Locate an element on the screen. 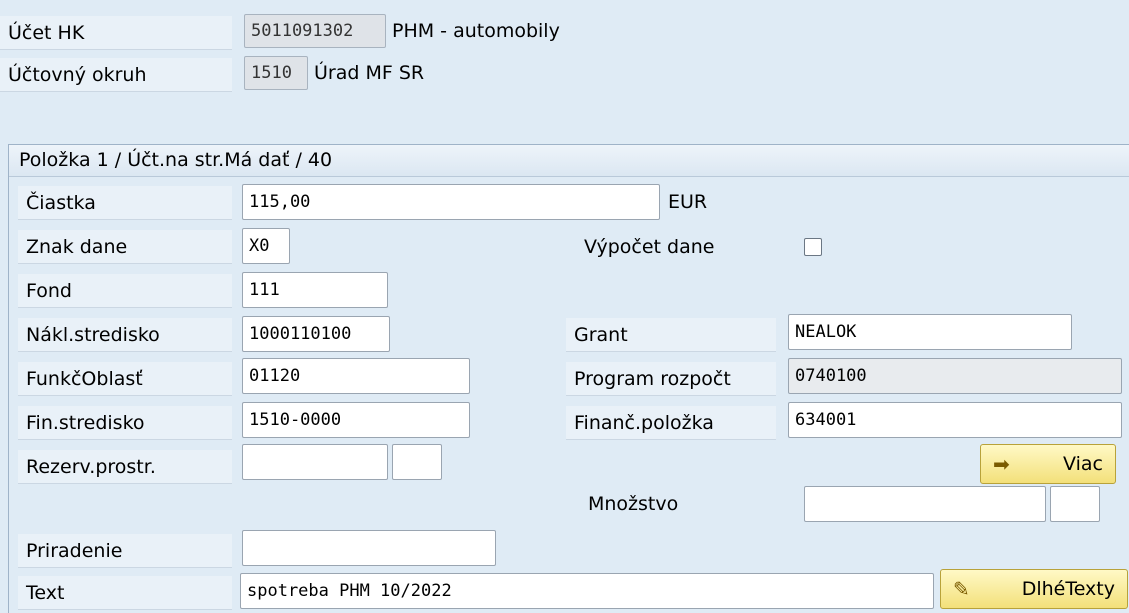  cost-center-input: 1000110100 is located at coordinates (316, 334).